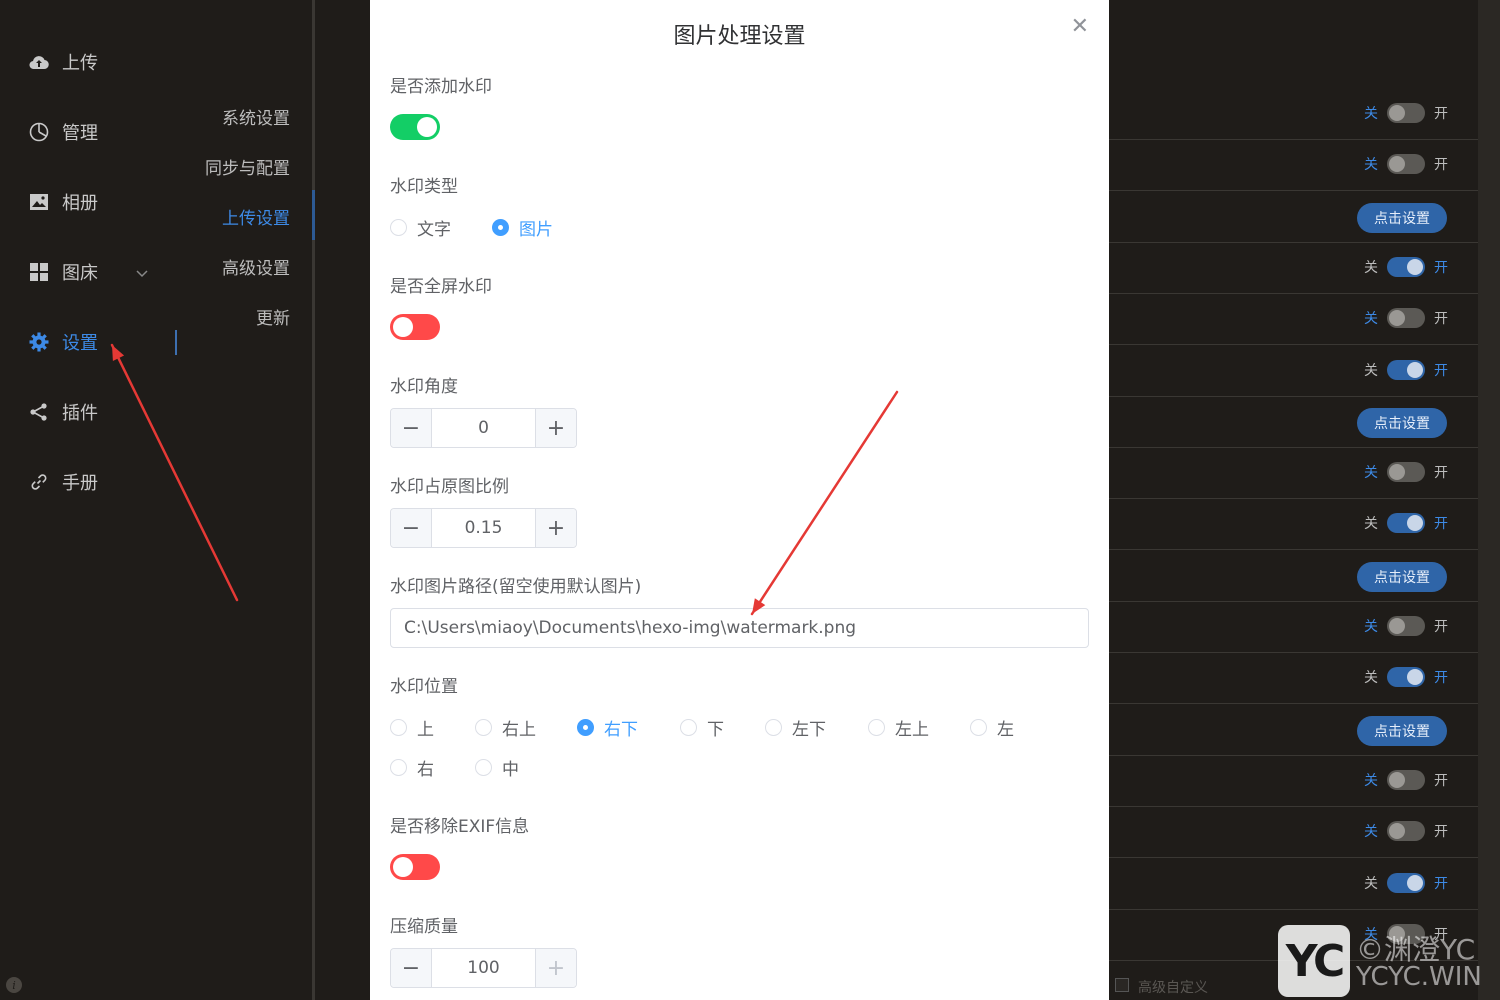 The image size is (1500, 1000). I want to click on submenu-item-system: 系统设置, so click(256, 116).